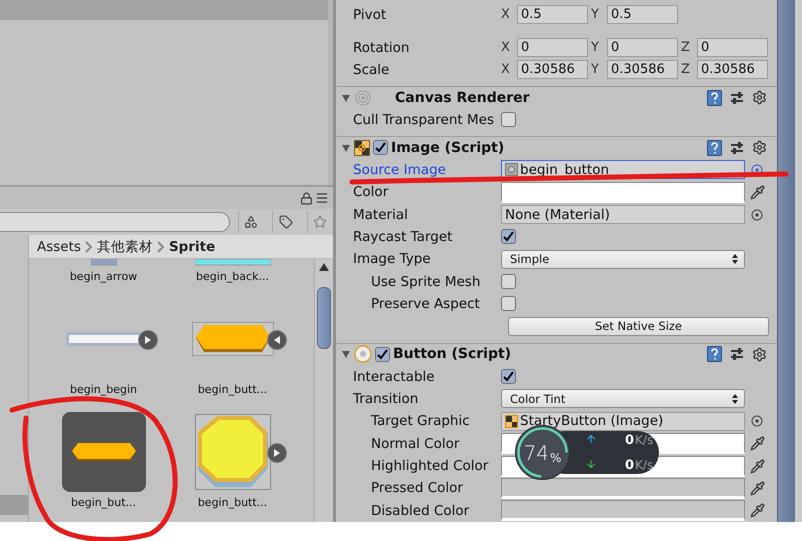  Describe the element at coordinates (386, 398) in the screenshot. I see `property-label: Transition` at that location.